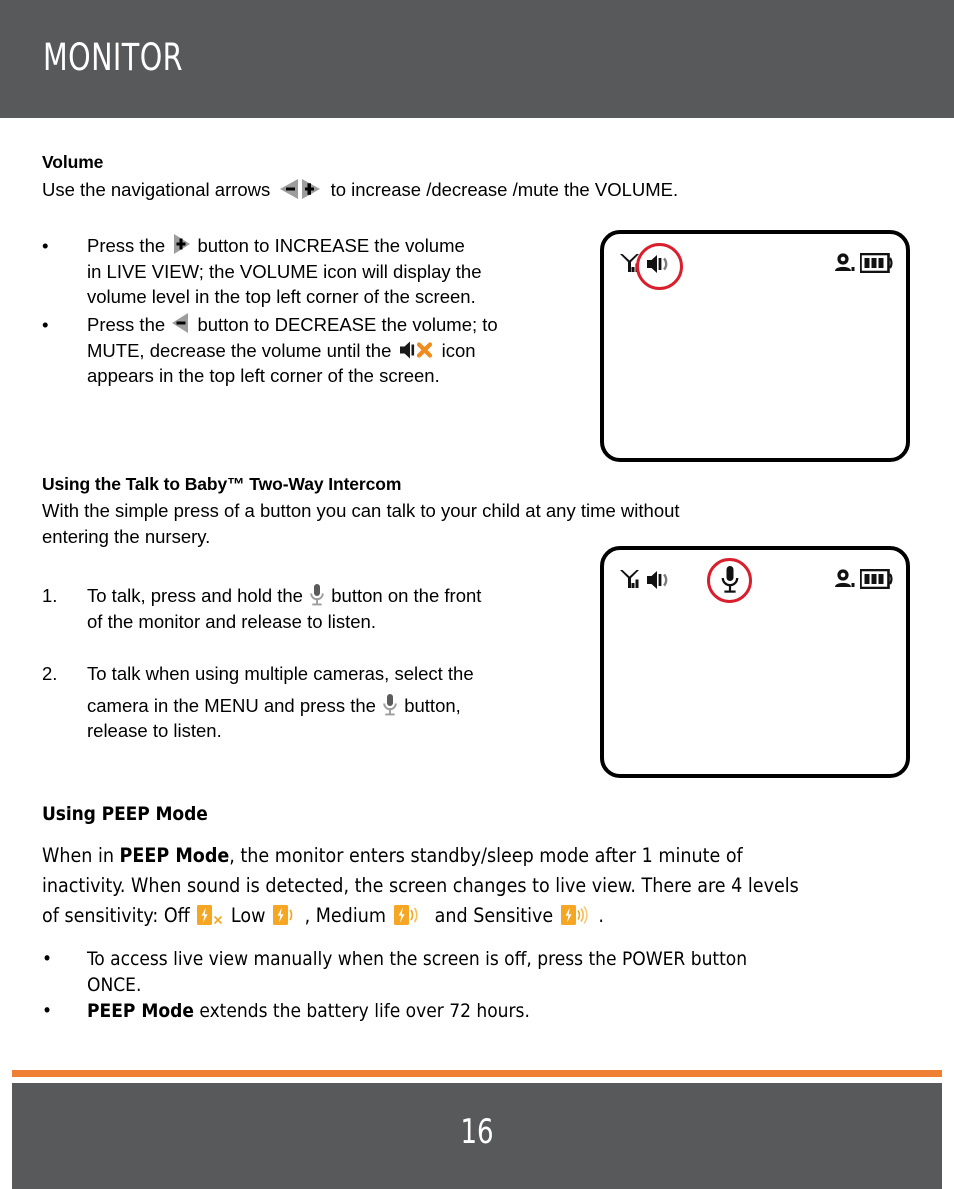 The image size is (954, 1189). Describe the element at coordinates (477, 1073) in the screenshot. I see `footer-divider-rule` at that location.